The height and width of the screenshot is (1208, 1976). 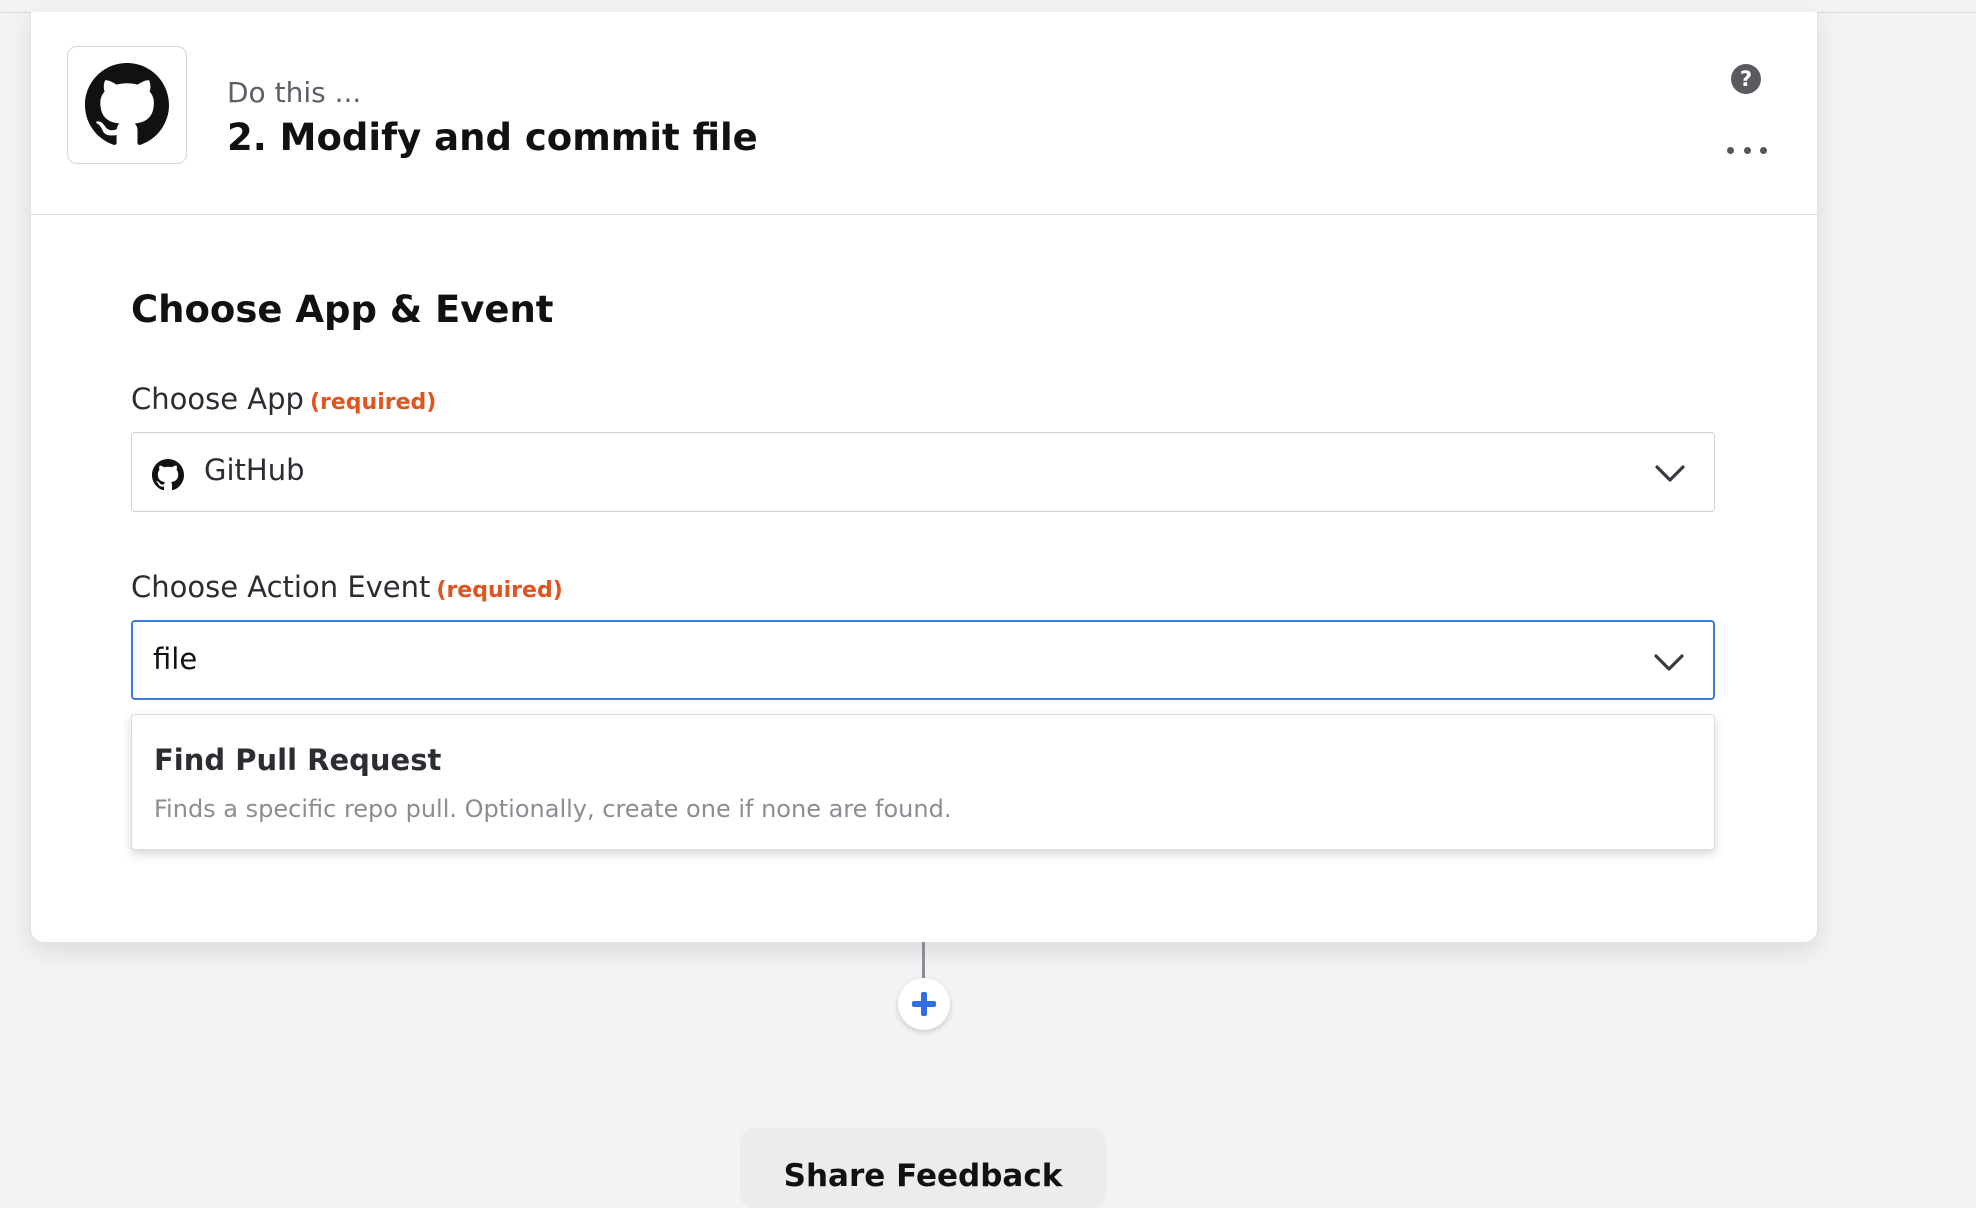 I want to click on choose-app-select: GitHub, so click(x=923, y=472).